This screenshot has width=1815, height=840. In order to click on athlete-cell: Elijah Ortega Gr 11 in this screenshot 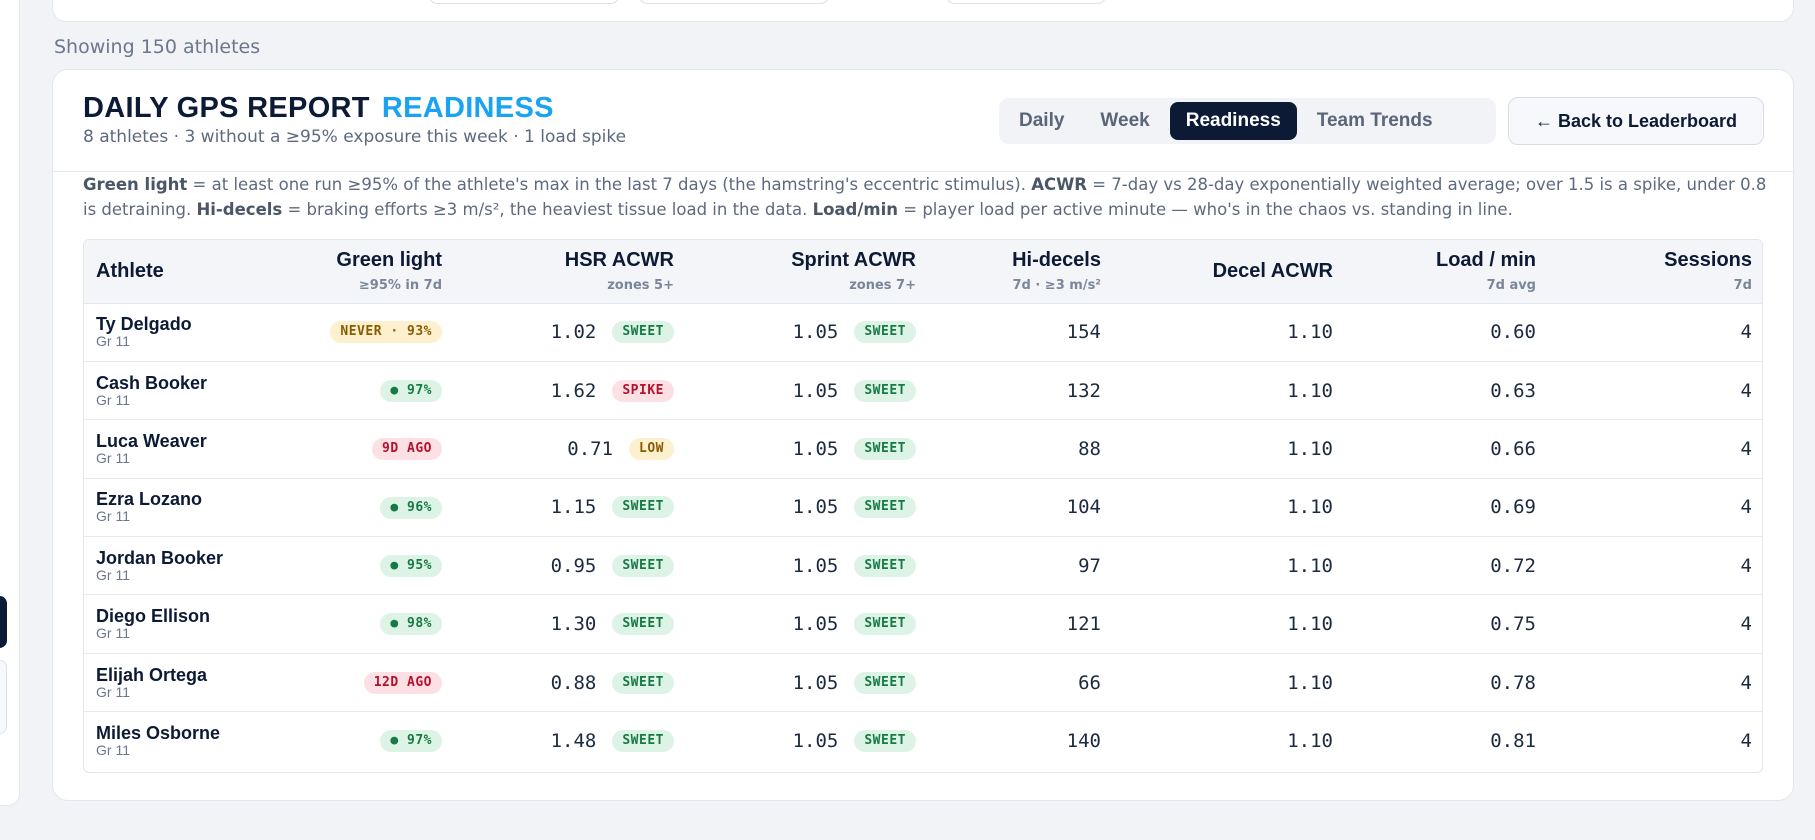, I will do `click(159, 683)`.